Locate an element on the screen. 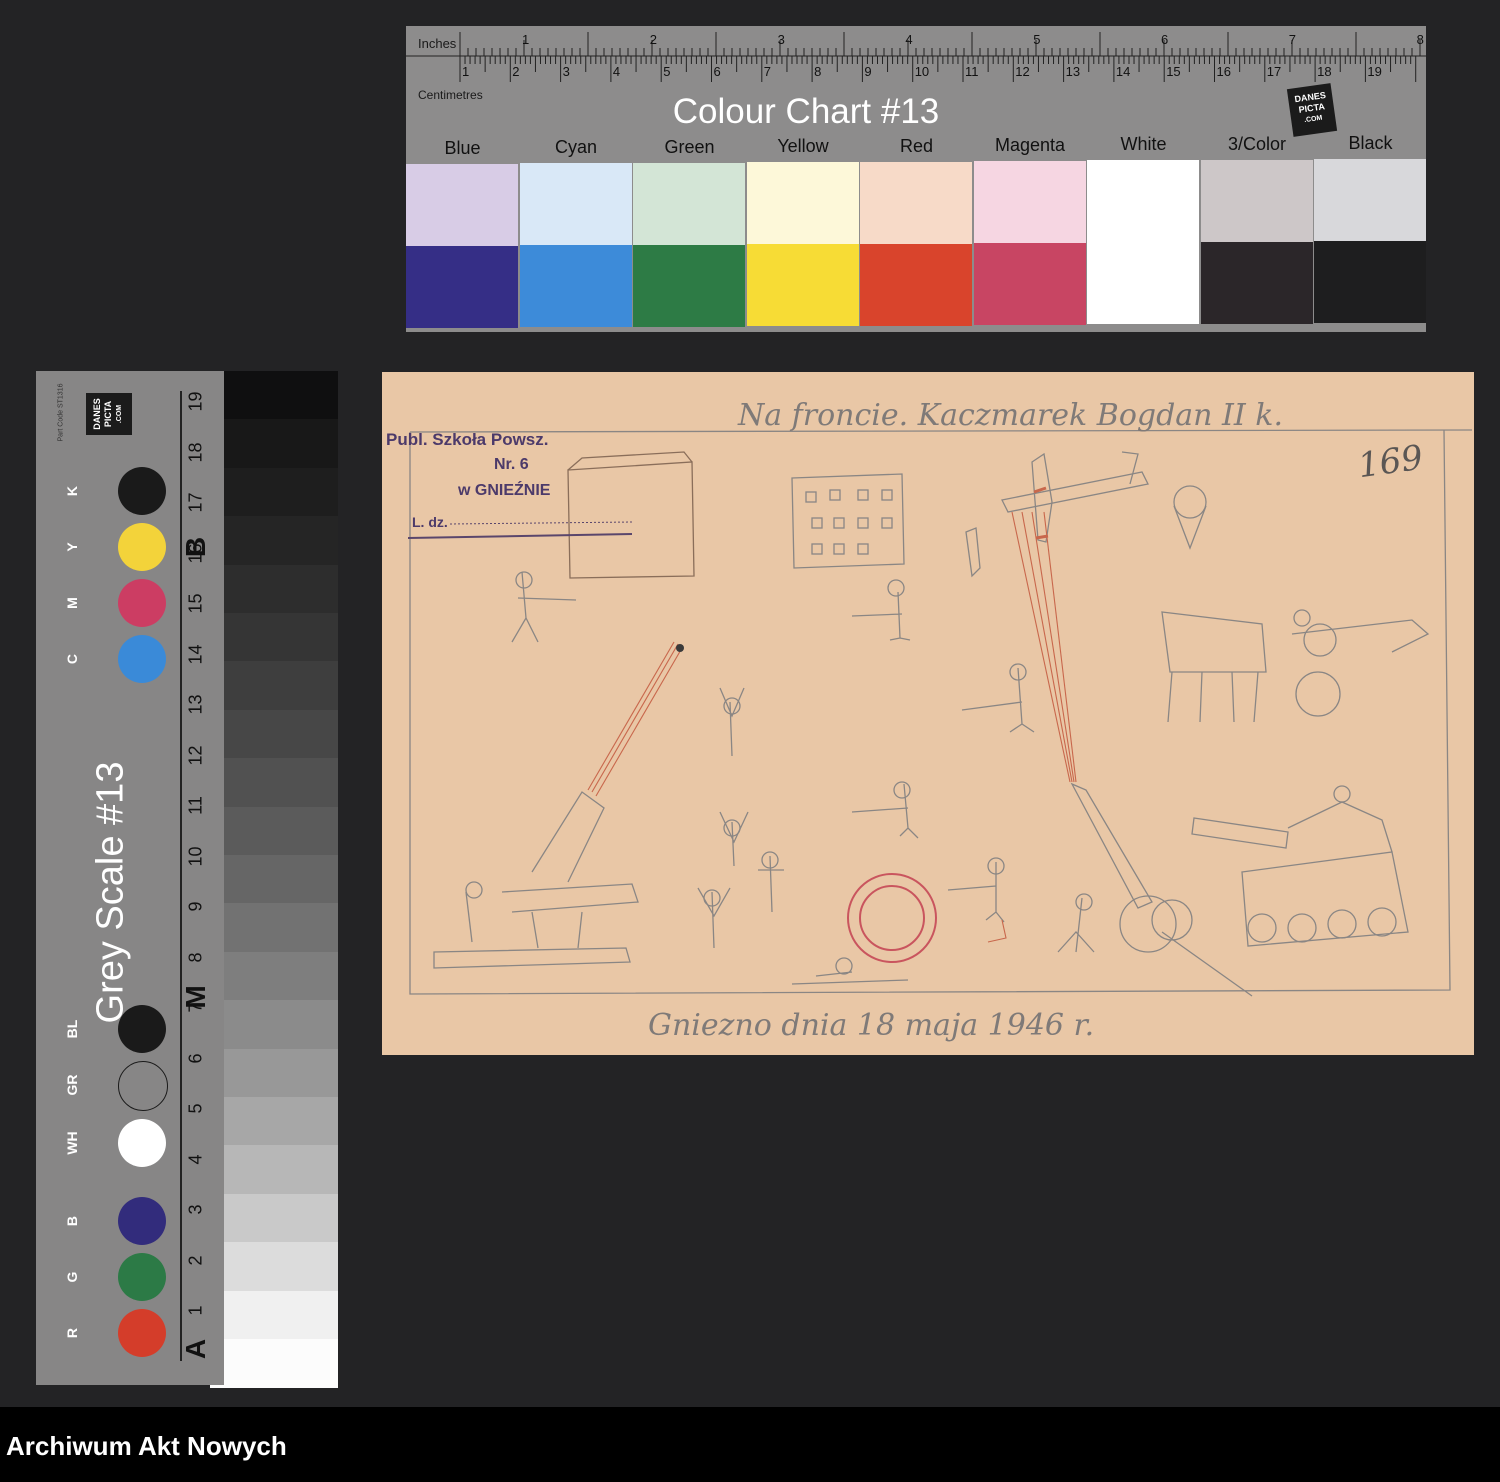 This screenshot has height=1482, width=1500. grey-scale-number: 15 is located at coordinates (195, 603).